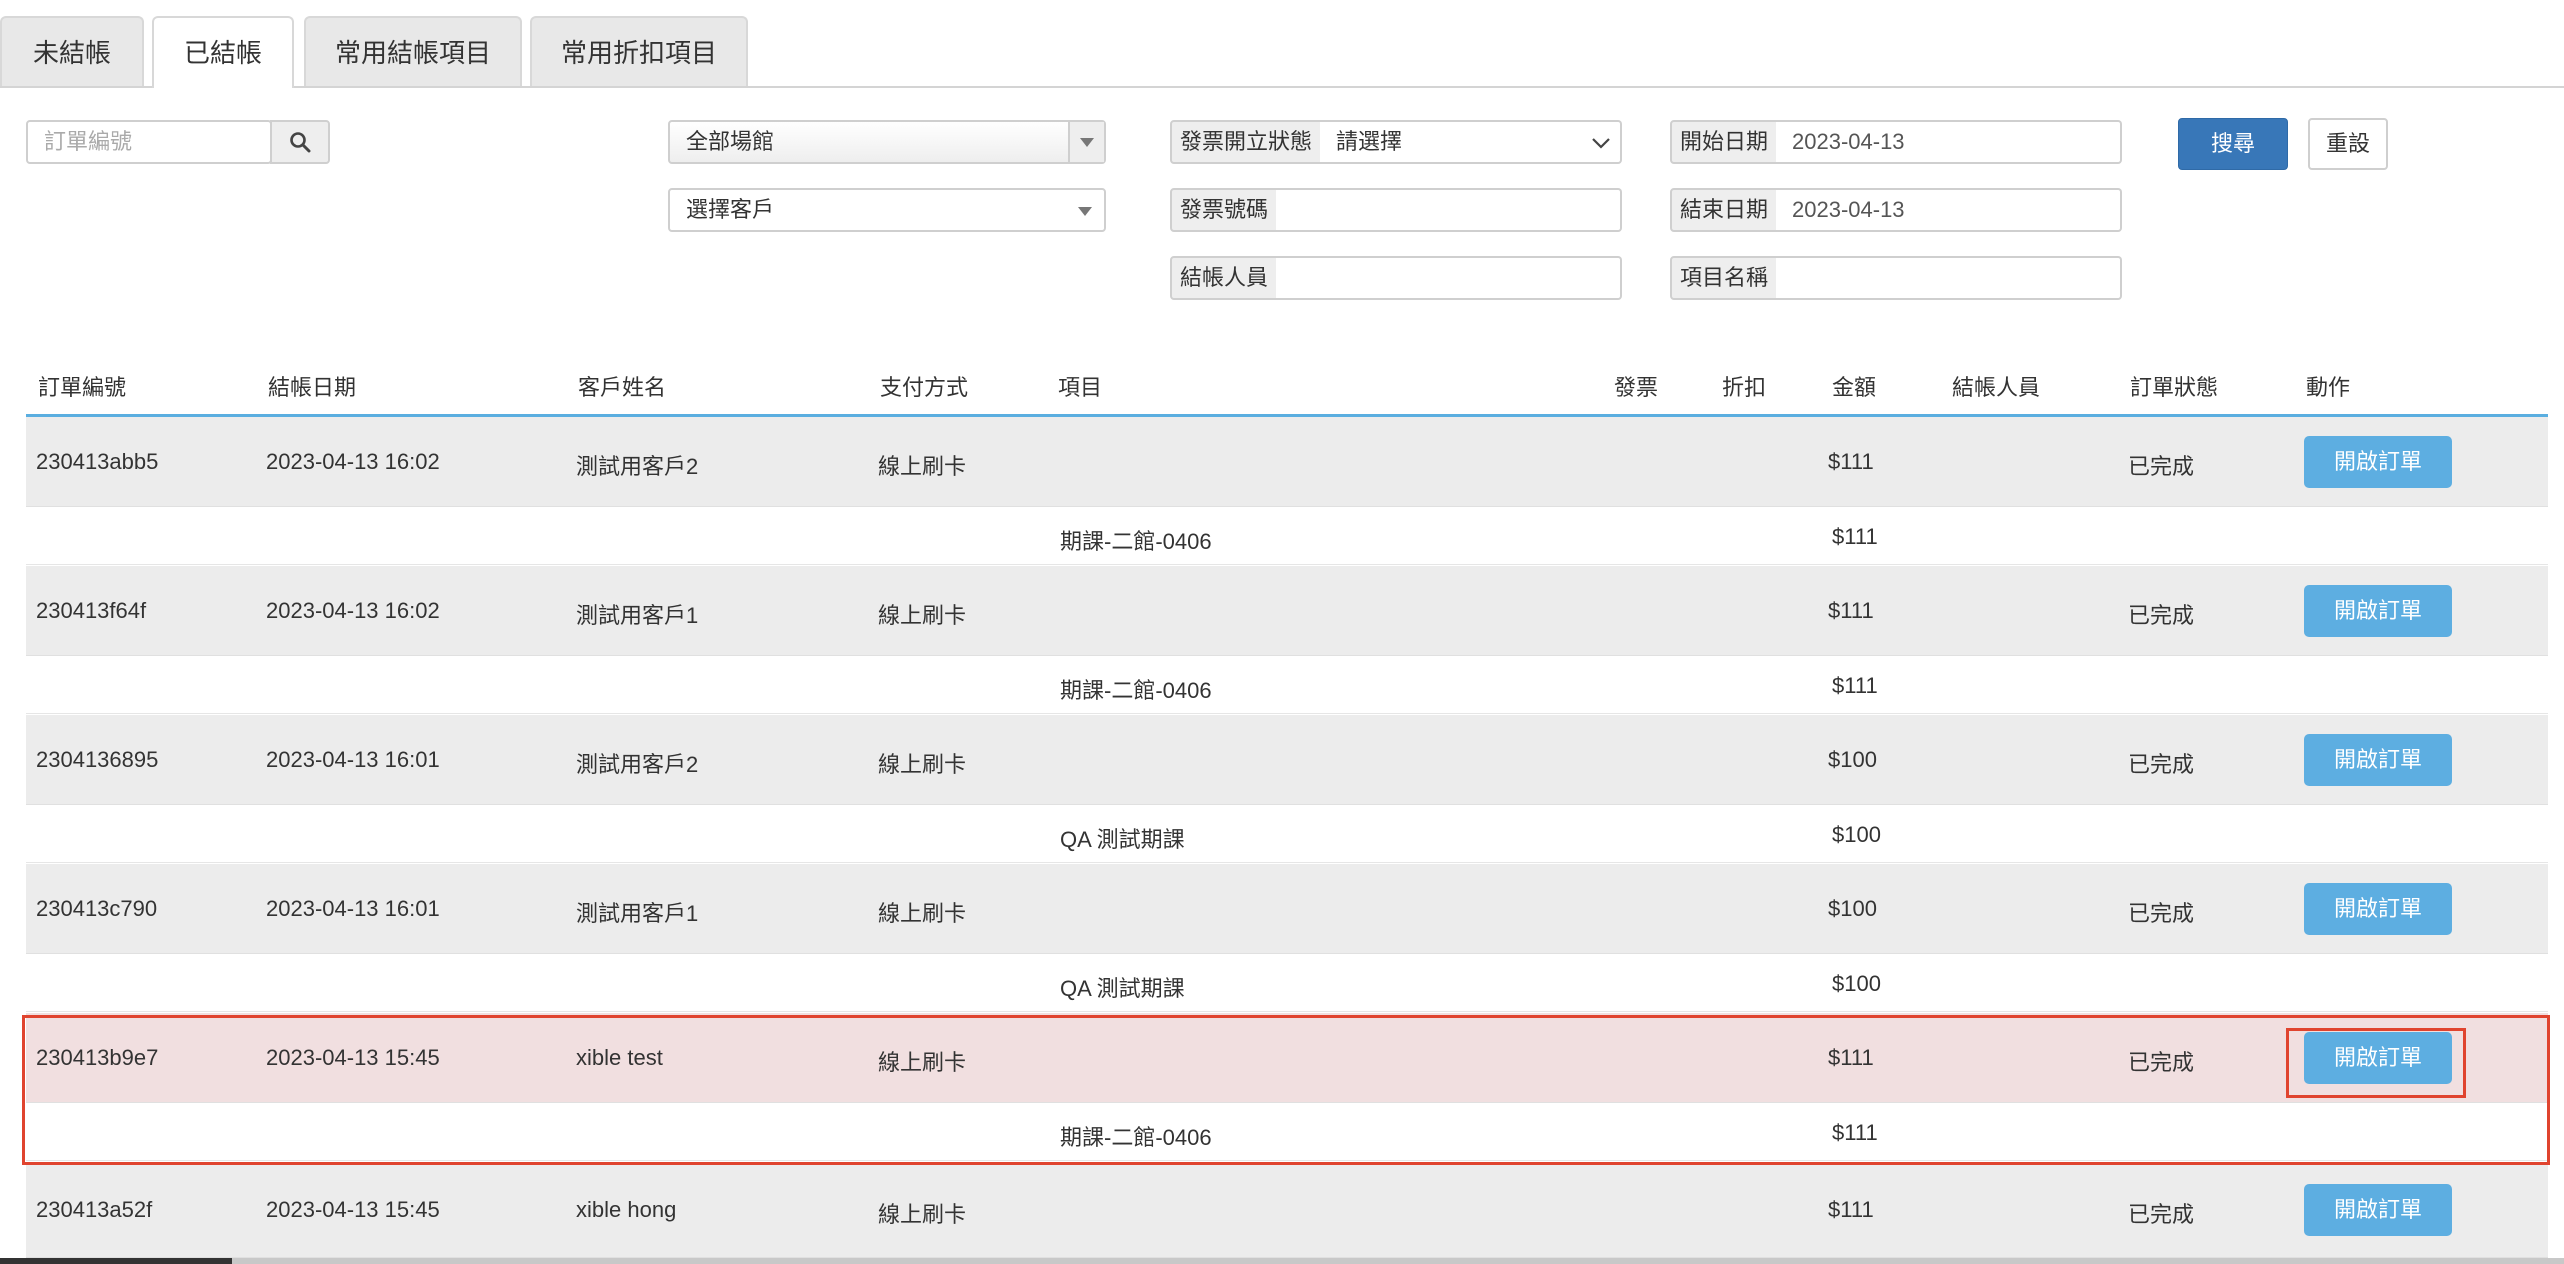  Describe the element at coordinates (887, 142) in the screenshot. I see `venue-select: 全部場館` at that location.